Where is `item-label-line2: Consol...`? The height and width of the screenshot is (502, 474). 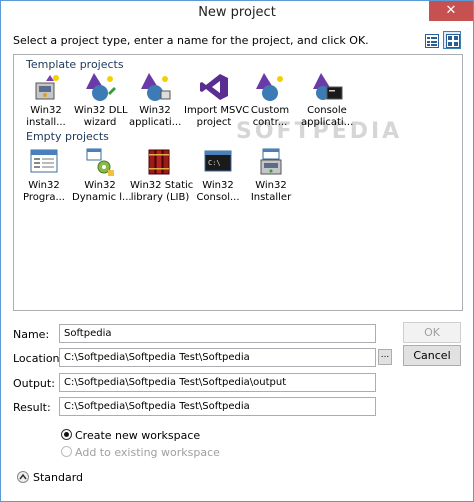 item-label-line2: Consol... is located at coordinates (218, 197).